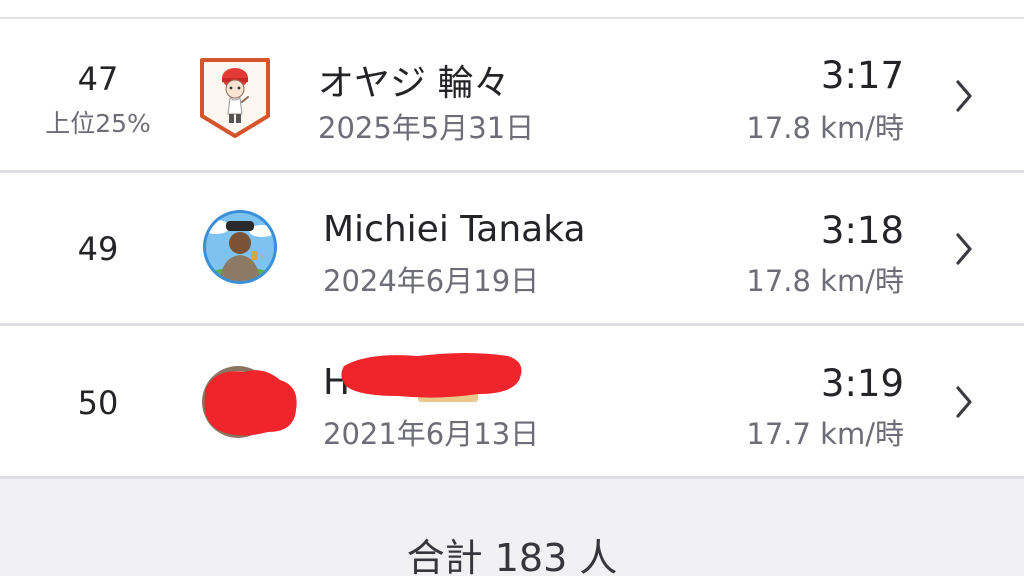 This screenshot has height=576, width=1024. What do you see at coordinates (98, 403) in the screenshot?
I see `rank-number: 50` at bounding box center [98, 403].